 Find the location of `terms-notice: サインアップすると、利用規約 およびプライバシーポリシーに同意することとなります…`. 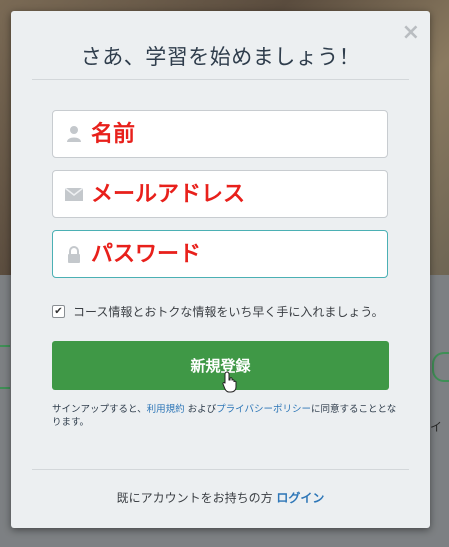

terms-notice: サインアップすると、利用規約 およびプライバシーポリシーに同意することとなります… is located at coordinates (224, 416).